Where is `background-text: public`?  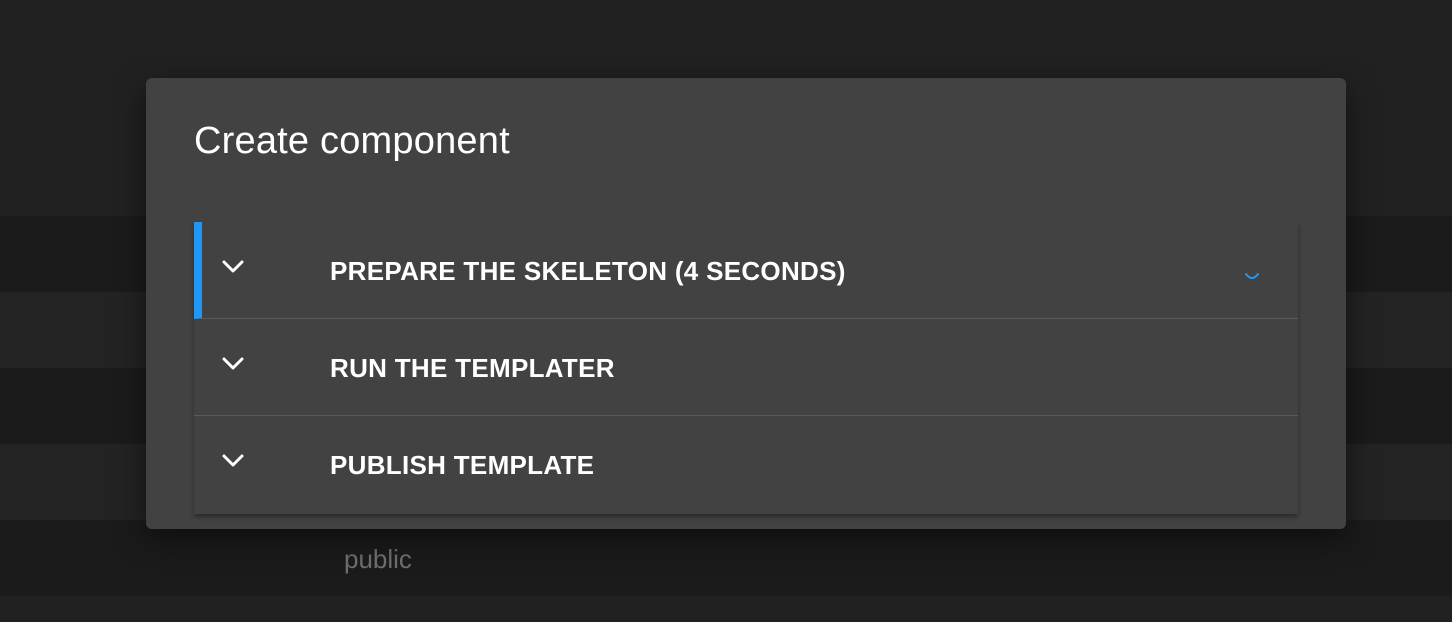
background-text: public is located at coordinates (378, 559).